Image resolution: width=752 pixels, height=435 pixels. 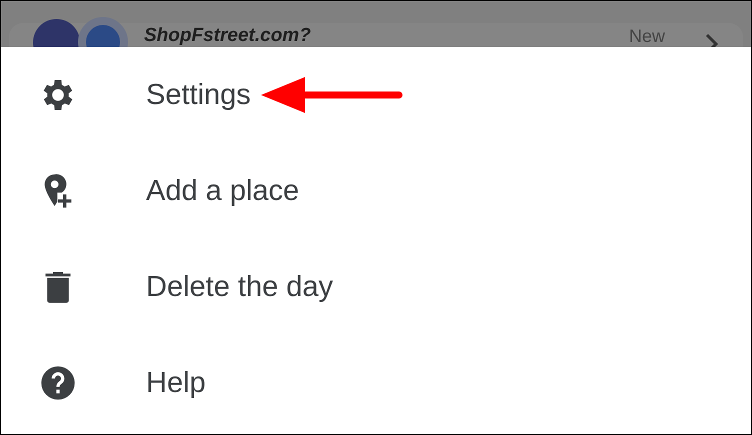 What do you see at coordinates (240, 287) in the screenshot?
I see `menu-item: Delete the day` at bounding box center [240, 287].